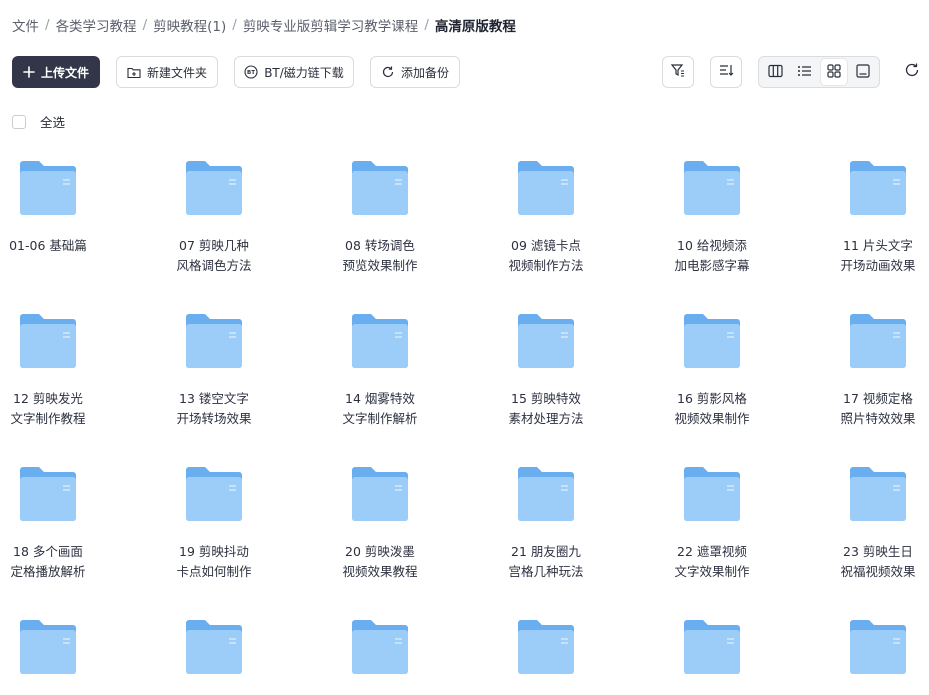 The height and width of the screenshot is (695, 929). I want to click on folder-item: 11 片头文字 开场动画效果, so click(878, 218).